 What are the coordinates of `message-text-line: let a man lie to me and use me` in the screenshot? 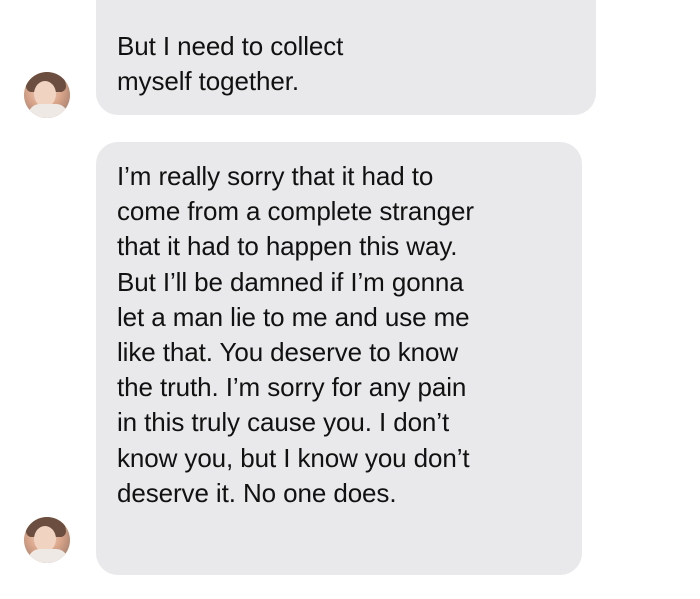 It's located at (293, 316).